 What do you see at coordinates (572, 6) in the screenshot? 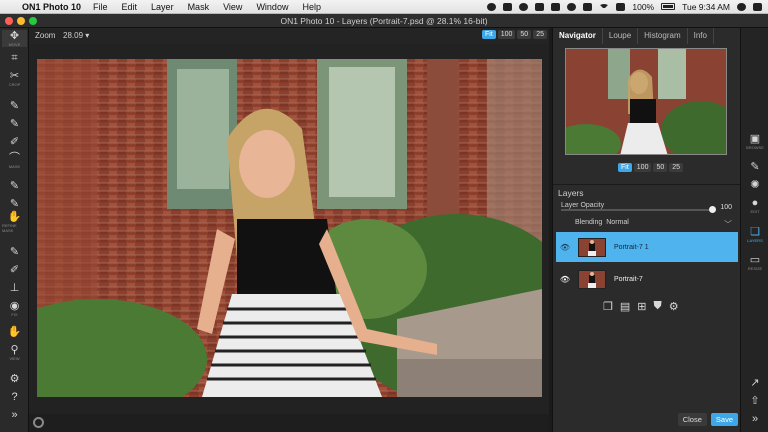
I see `time-machine-icon` at bounding box center [572, 6].